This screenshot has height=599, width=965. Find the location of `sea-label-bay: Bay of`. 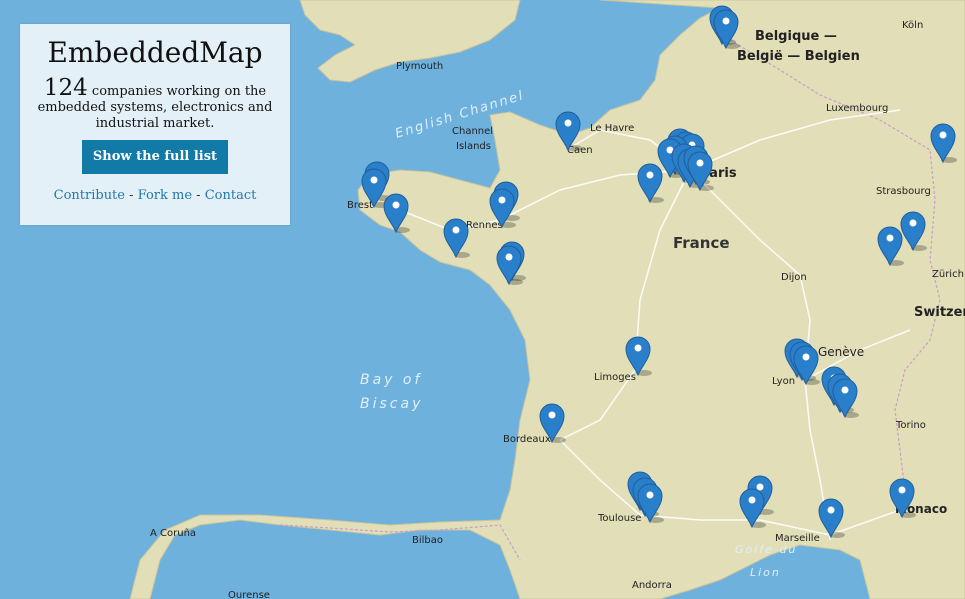

sea-label-bay: Bay of is located at coordinates (391, 380).